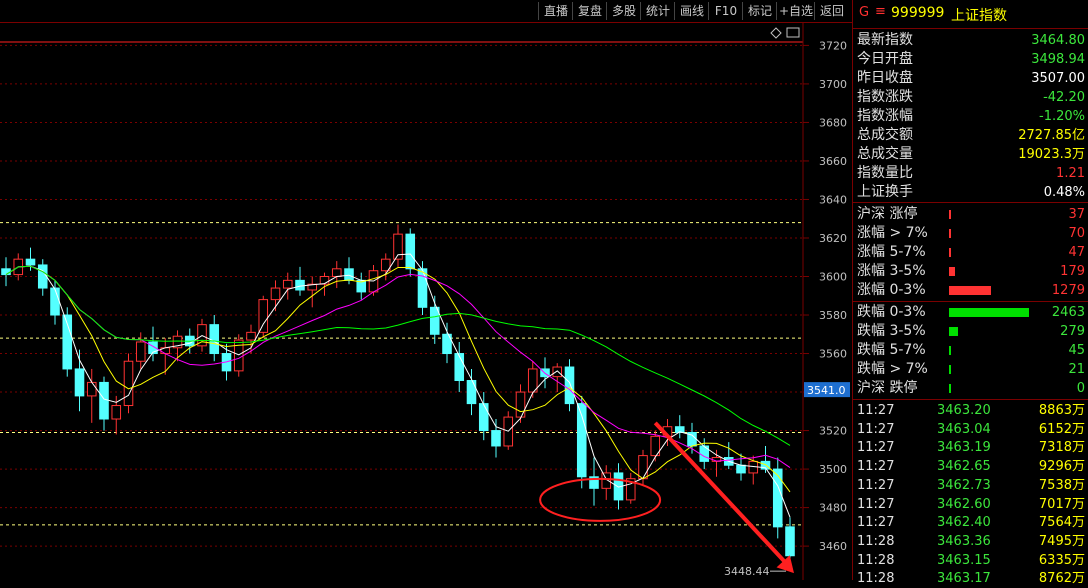  Describe the element at coordinates (833, 354) in the screenshot. I see `y-tick-label: 3560` at that location.